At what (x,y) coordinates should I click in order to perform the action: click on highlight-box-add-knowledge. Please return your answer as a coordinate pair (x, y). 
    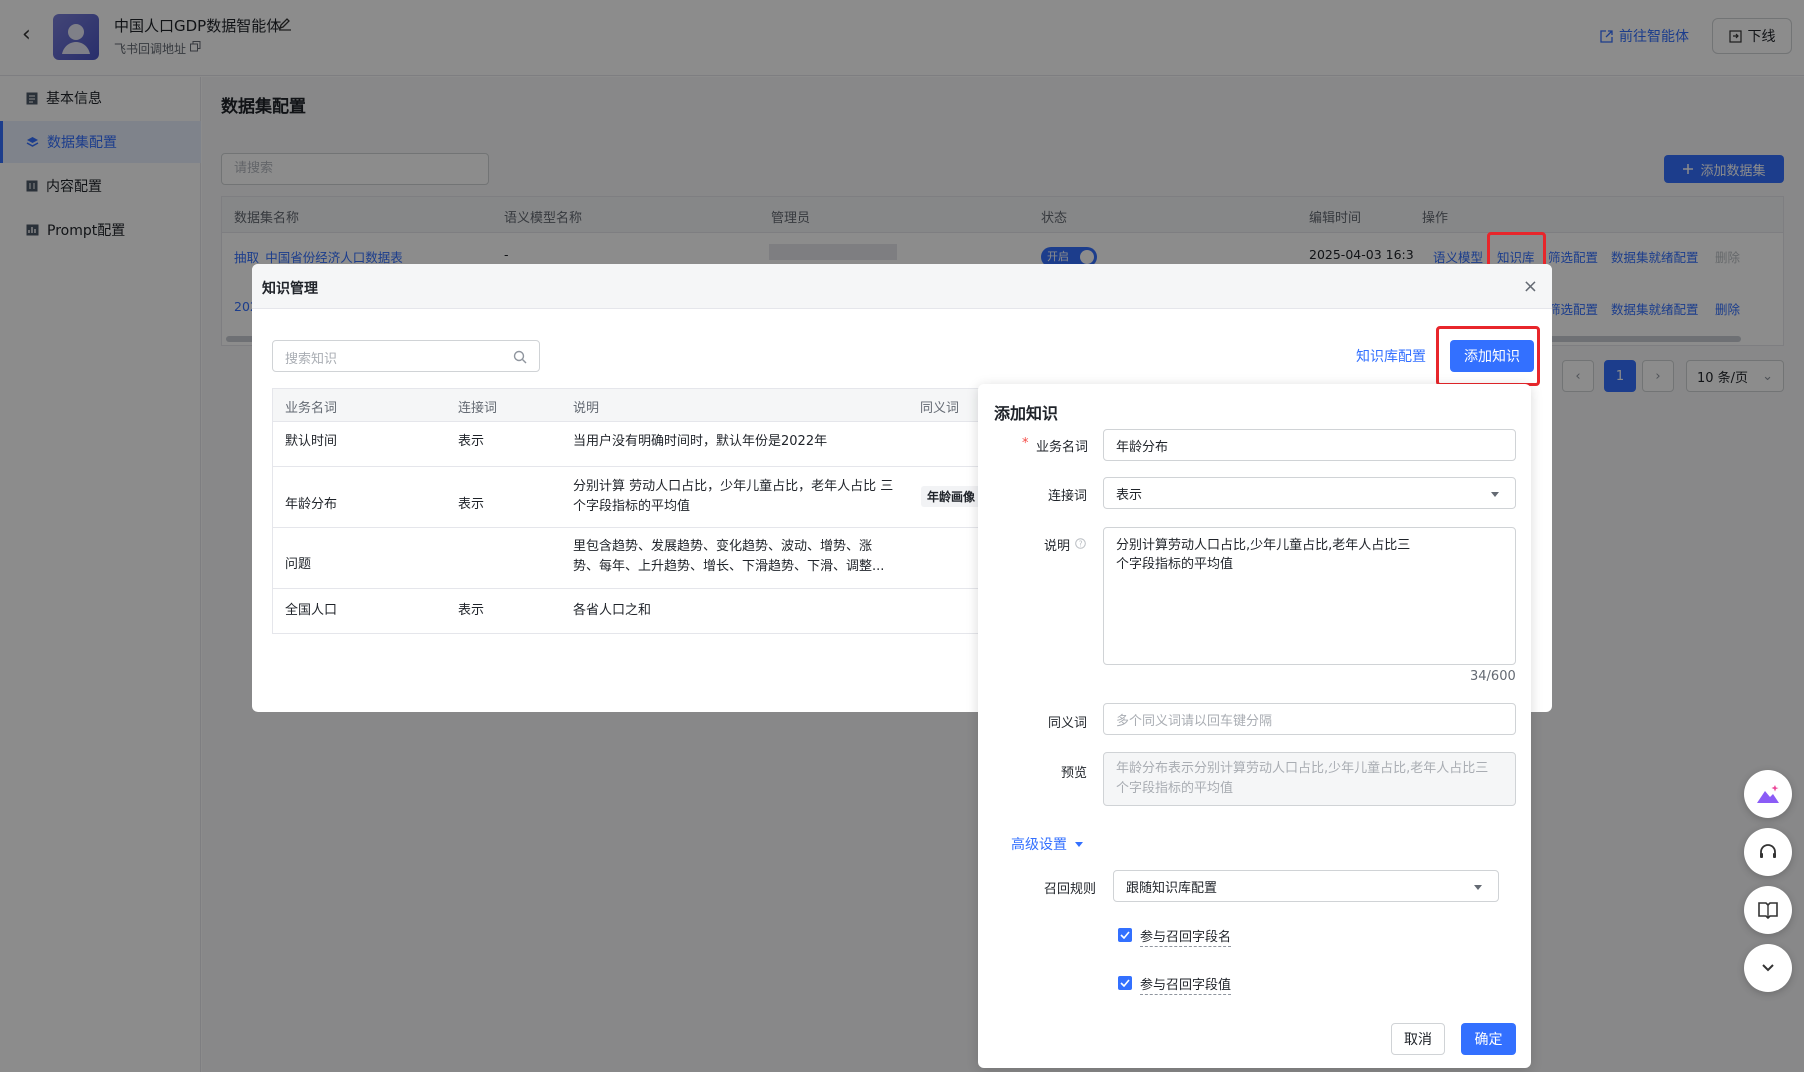
    Looking at the image, I should click on (1488, 356).